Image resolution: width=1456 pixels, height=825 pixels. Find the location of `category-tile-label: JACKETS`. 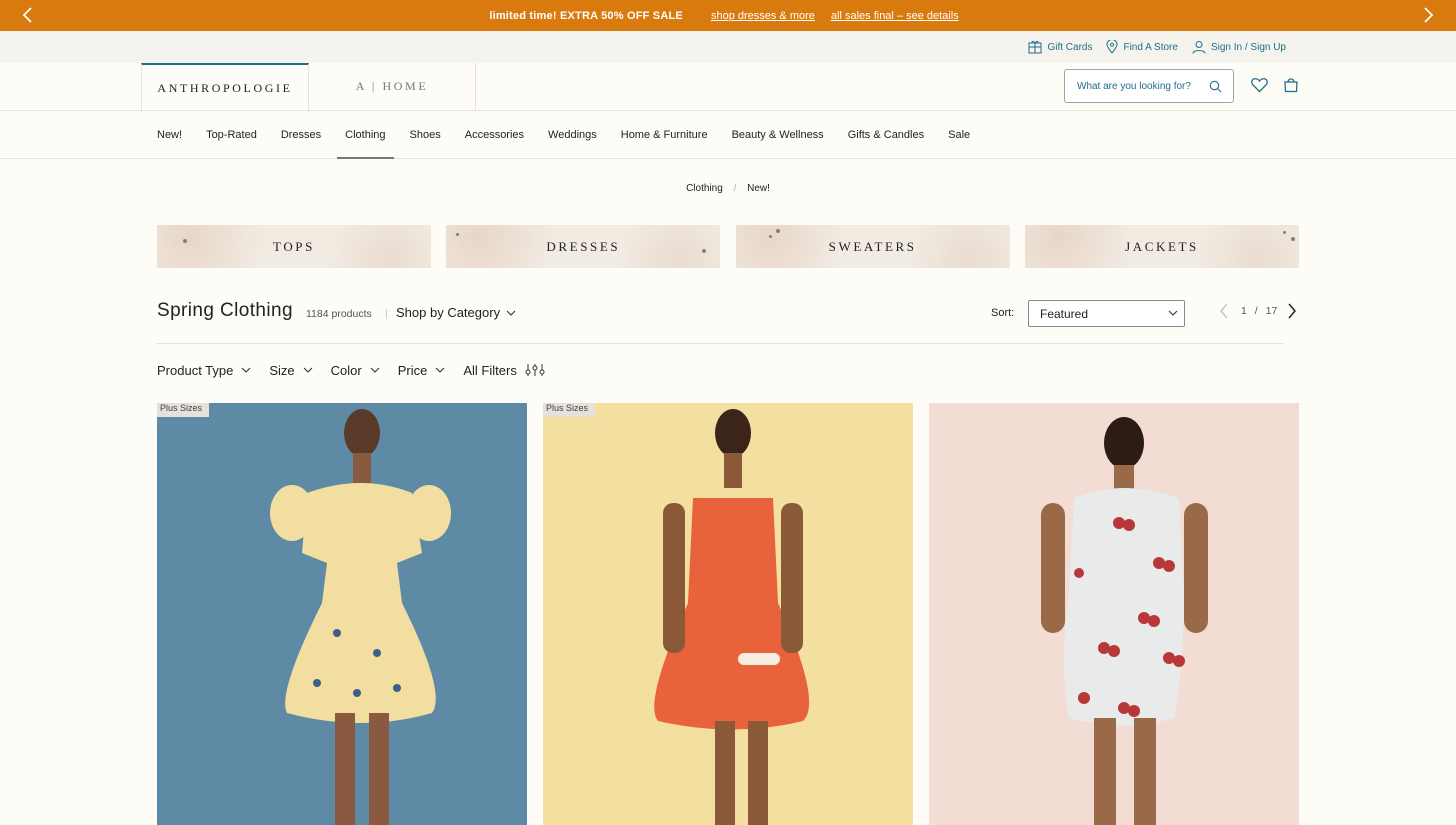

category-tile-label: JACKETS is located at coordinates (1162, 246).